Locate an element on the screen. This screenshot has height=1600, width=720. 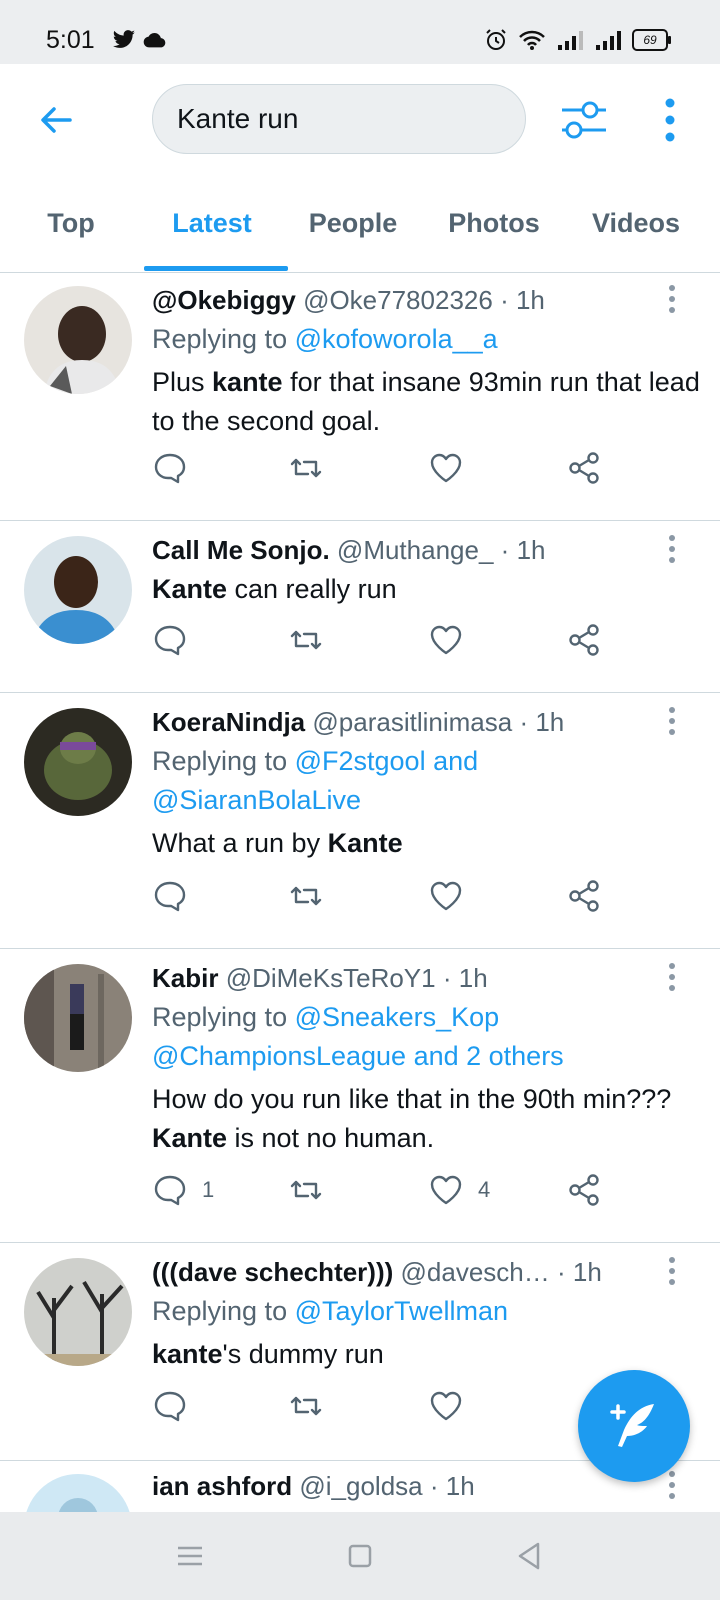
author-name: @Okebiggy is located at coordinates (224, 300).